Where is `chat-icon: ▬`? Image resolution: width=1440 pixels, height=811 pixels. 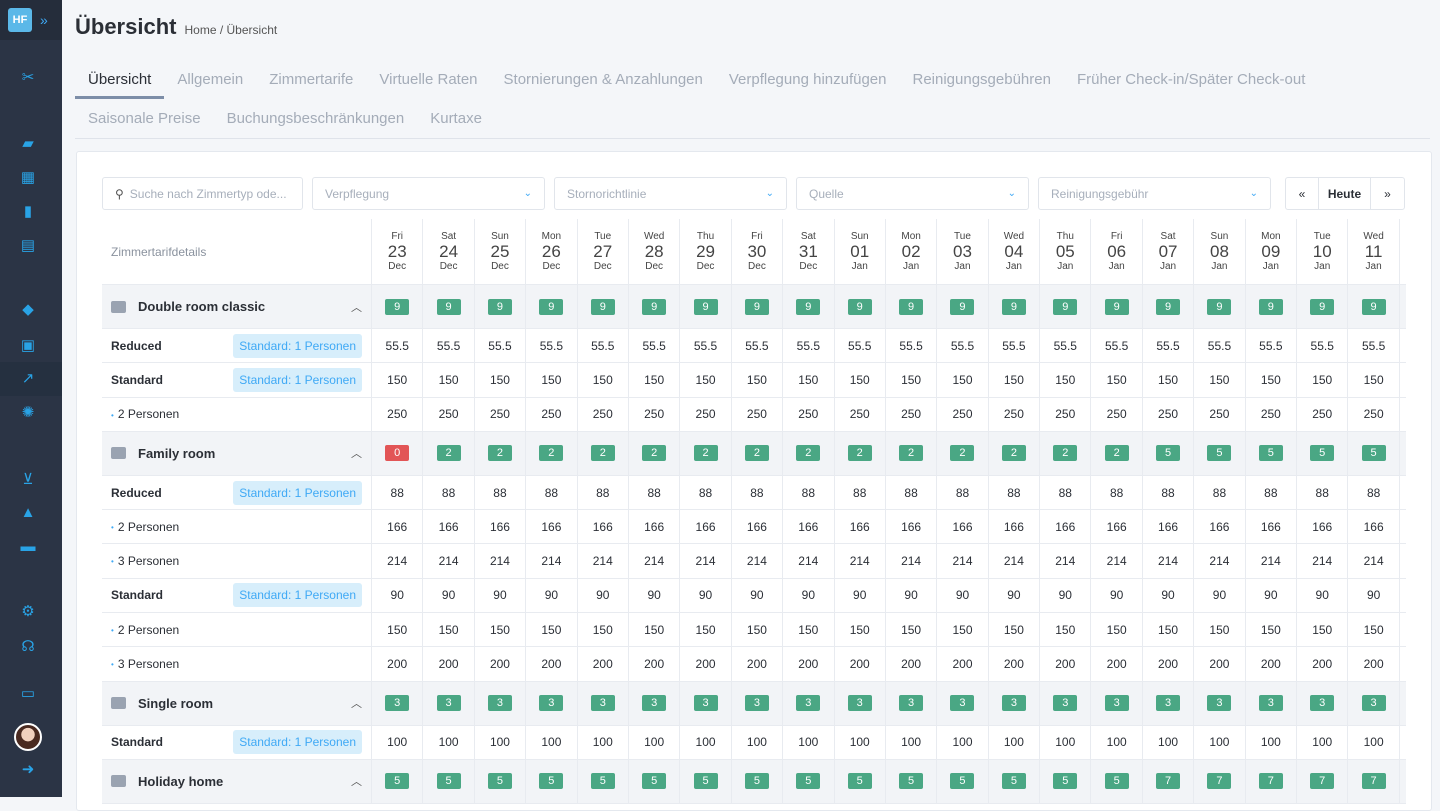 chat-icon: ▬ is located at coordinates (28, 547).